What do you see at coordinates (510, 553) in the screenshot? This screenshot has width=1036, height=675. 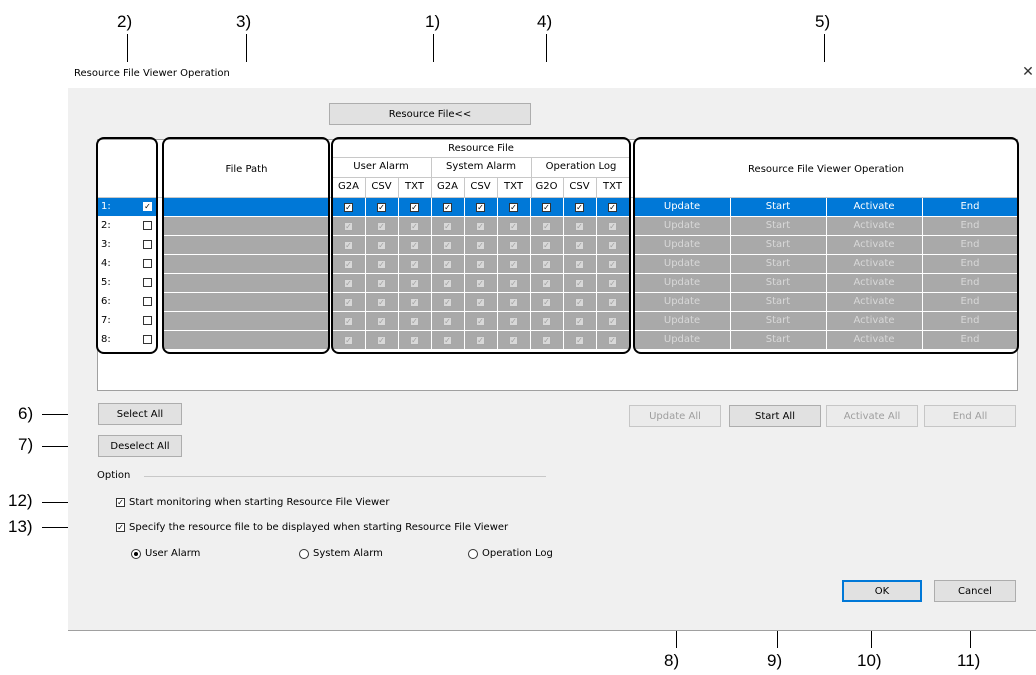 I see `radio-operation-log: Operation Log` at bounding box center [510, 553].